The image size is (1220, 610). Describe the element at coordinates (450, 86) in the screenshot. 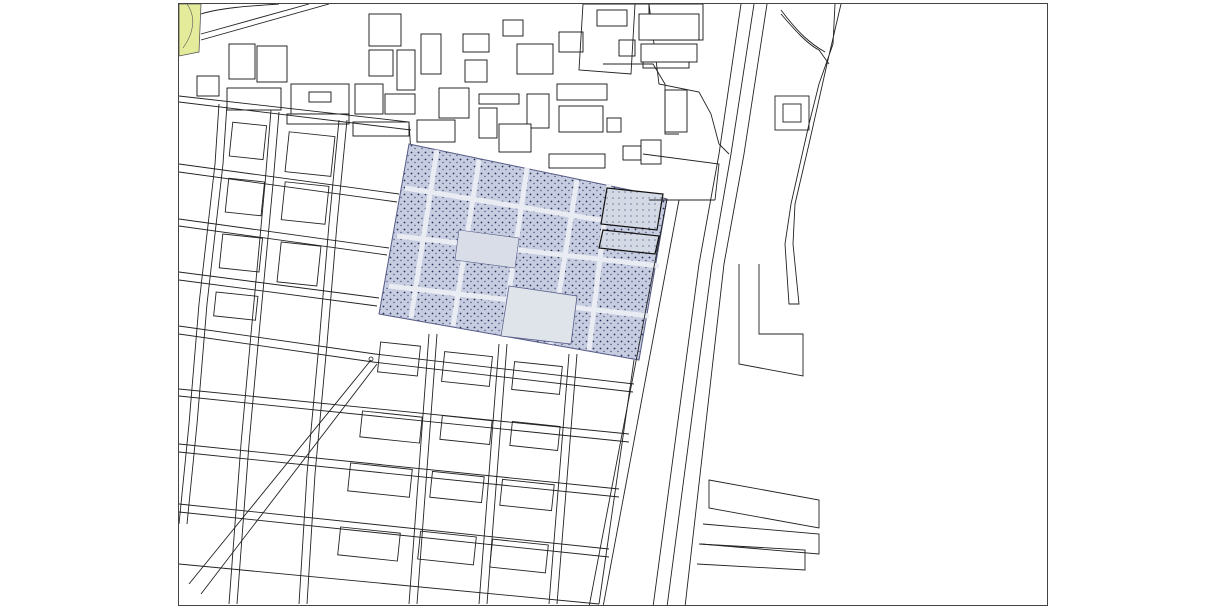

I see `building-zone-north` at that location.